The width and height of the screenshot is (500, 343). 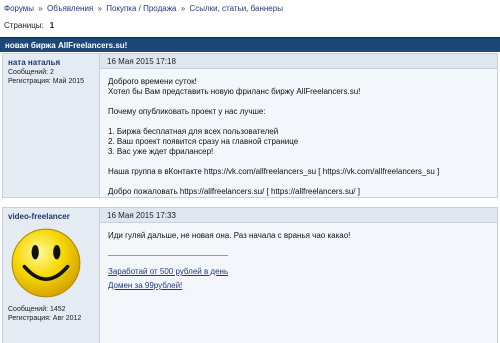 I want to click on signature-link-earn: Заработай от 500 рублей в день, so click(x=298, y=272).